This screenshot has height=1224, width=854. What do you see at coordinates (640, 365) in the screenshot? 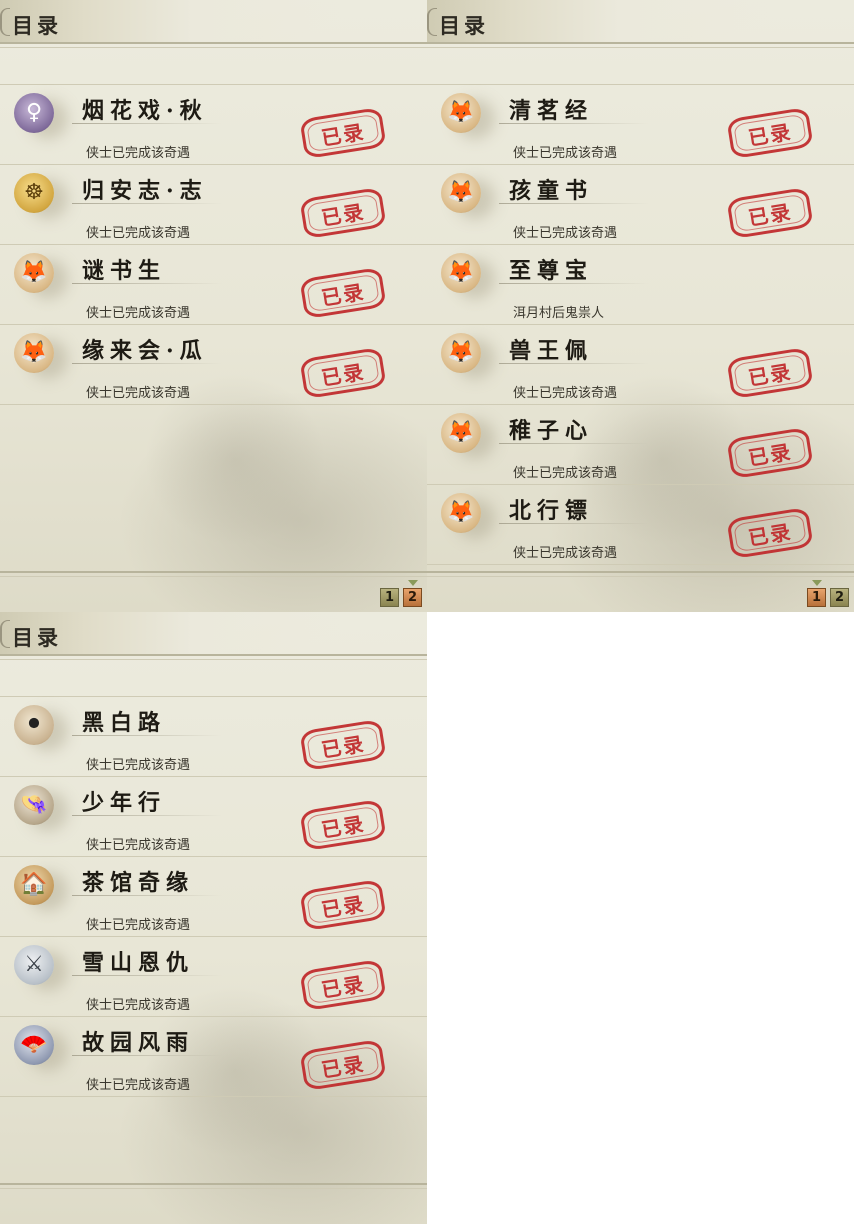
I see `encounter-row: 🦊 兽王佩侠士已完成该奇遇 已录` at bounding box center [640, 365].